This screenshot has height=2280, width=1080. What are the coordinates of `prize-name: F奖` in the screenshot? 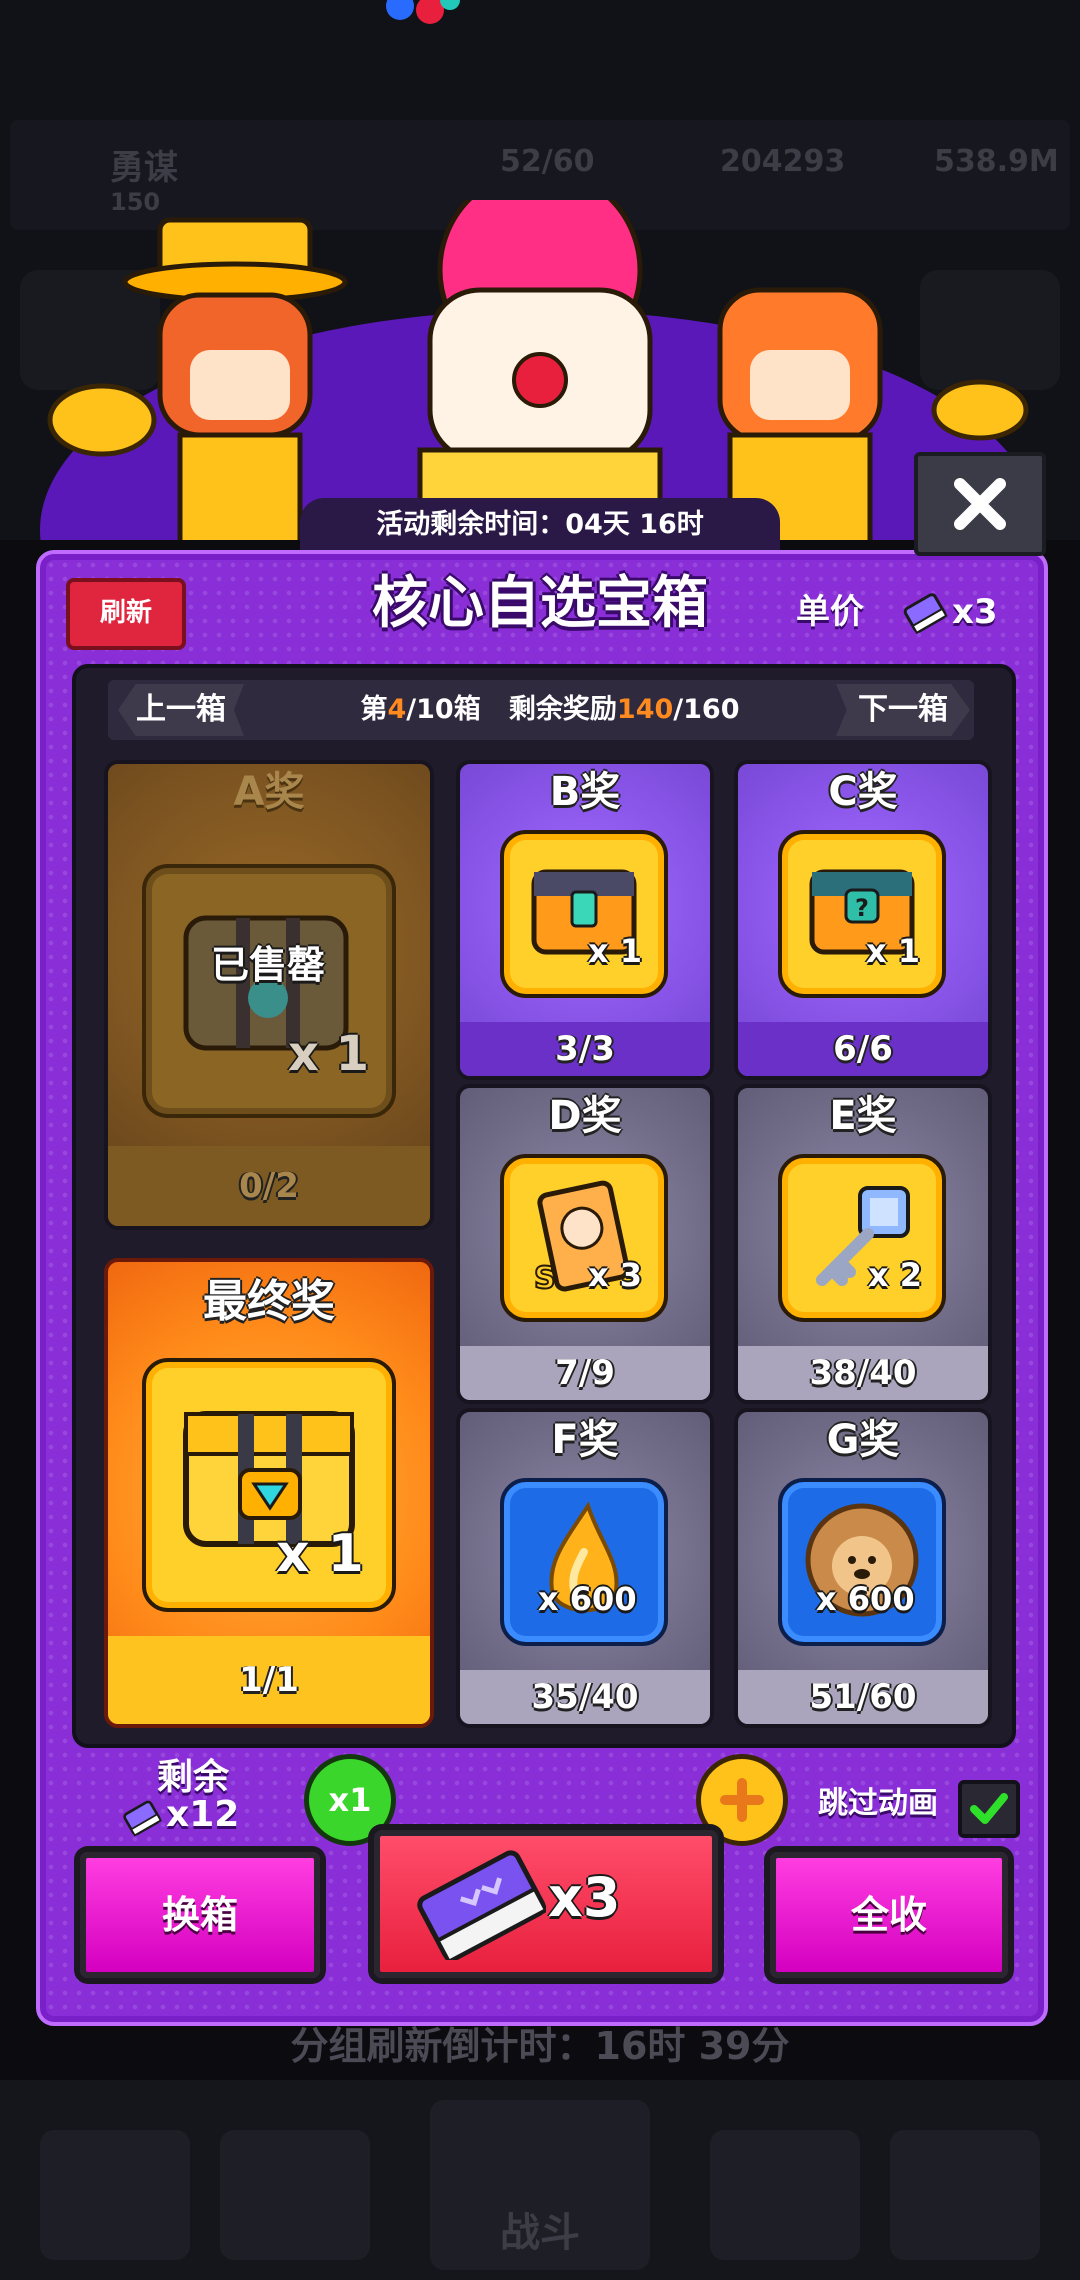 It's located at (585, 1440).